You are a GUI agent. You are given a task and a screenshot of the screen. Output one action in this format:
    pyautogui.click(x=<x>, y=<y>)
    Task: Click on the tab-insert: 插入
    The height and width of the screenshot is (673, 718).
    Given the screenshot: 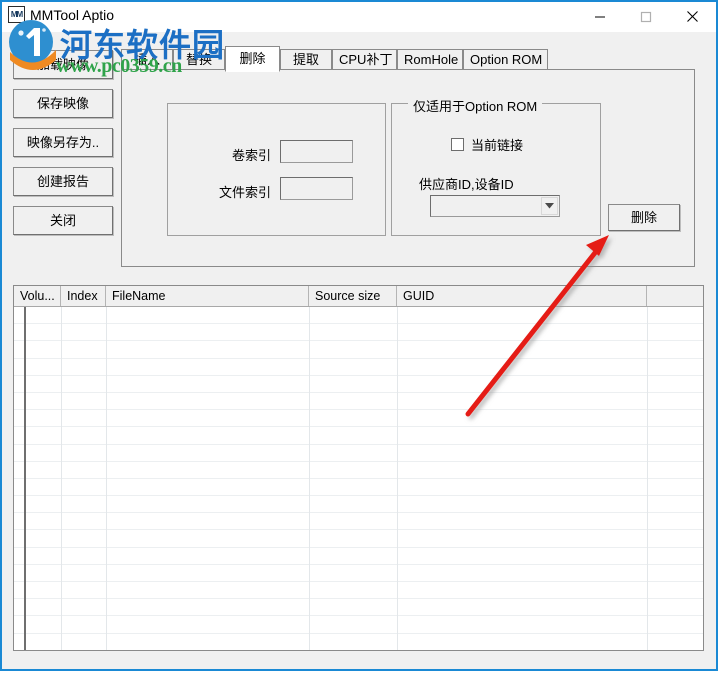 What is the action you would take?
    pyautogui.click(x=147, y=59)
    